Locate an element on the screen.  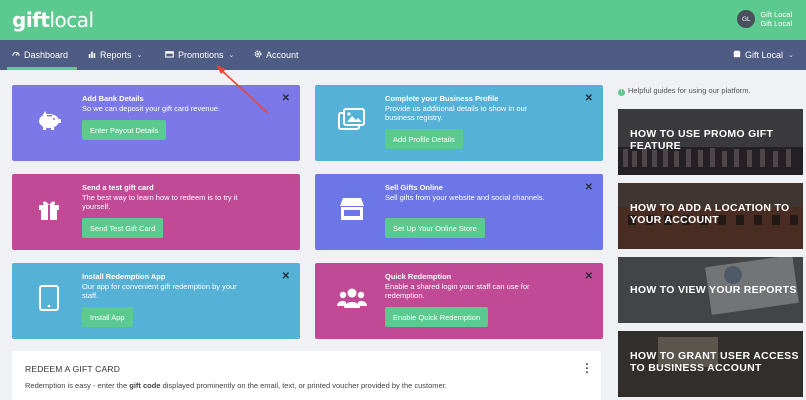
user-name: Gift Local Gift Local is located at coordinates (776, 19).